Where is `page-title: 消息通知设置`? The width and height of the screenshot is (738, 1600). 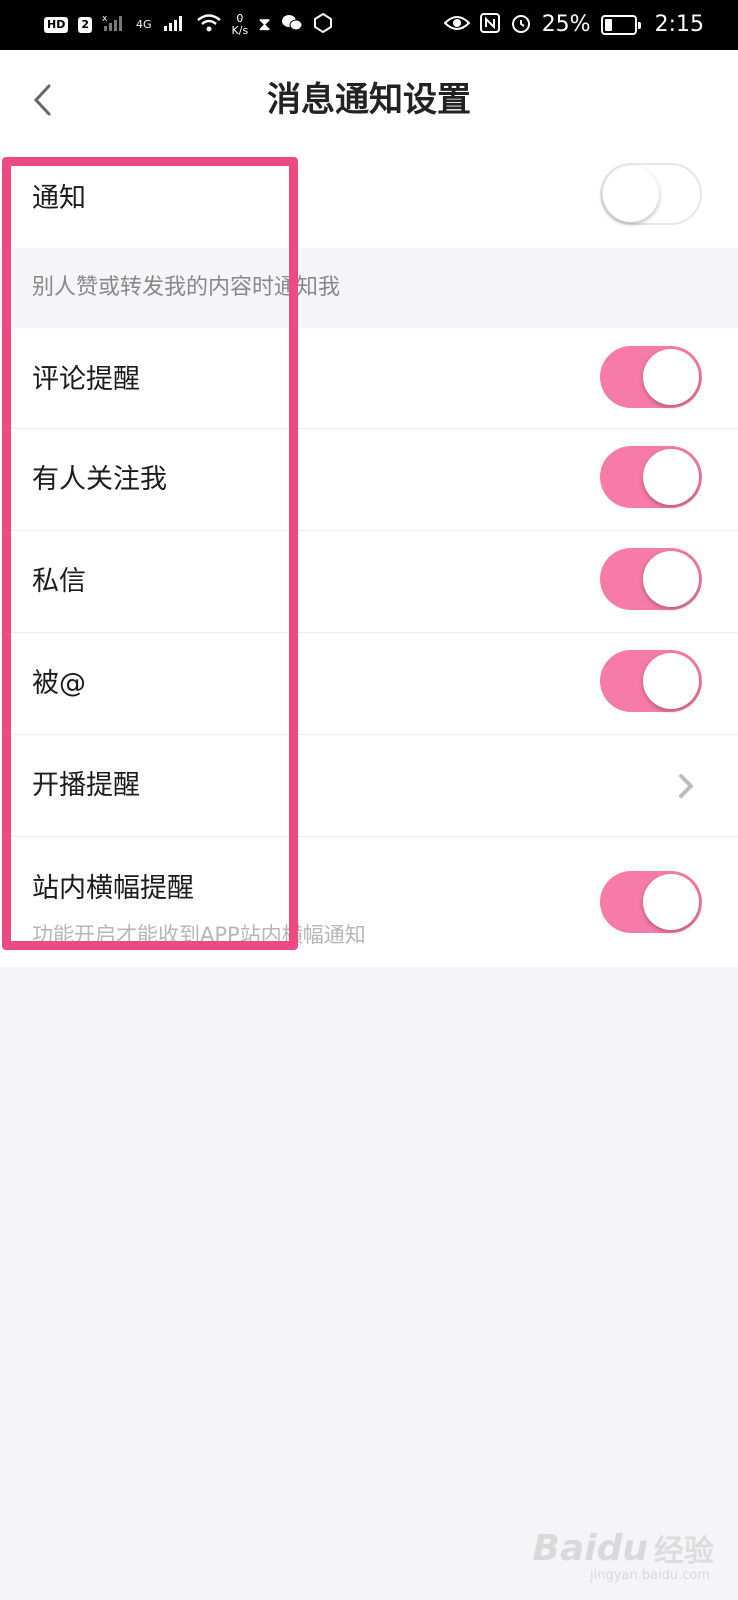
page-title: 消息通知设置 is located at coordinates (369, 100).